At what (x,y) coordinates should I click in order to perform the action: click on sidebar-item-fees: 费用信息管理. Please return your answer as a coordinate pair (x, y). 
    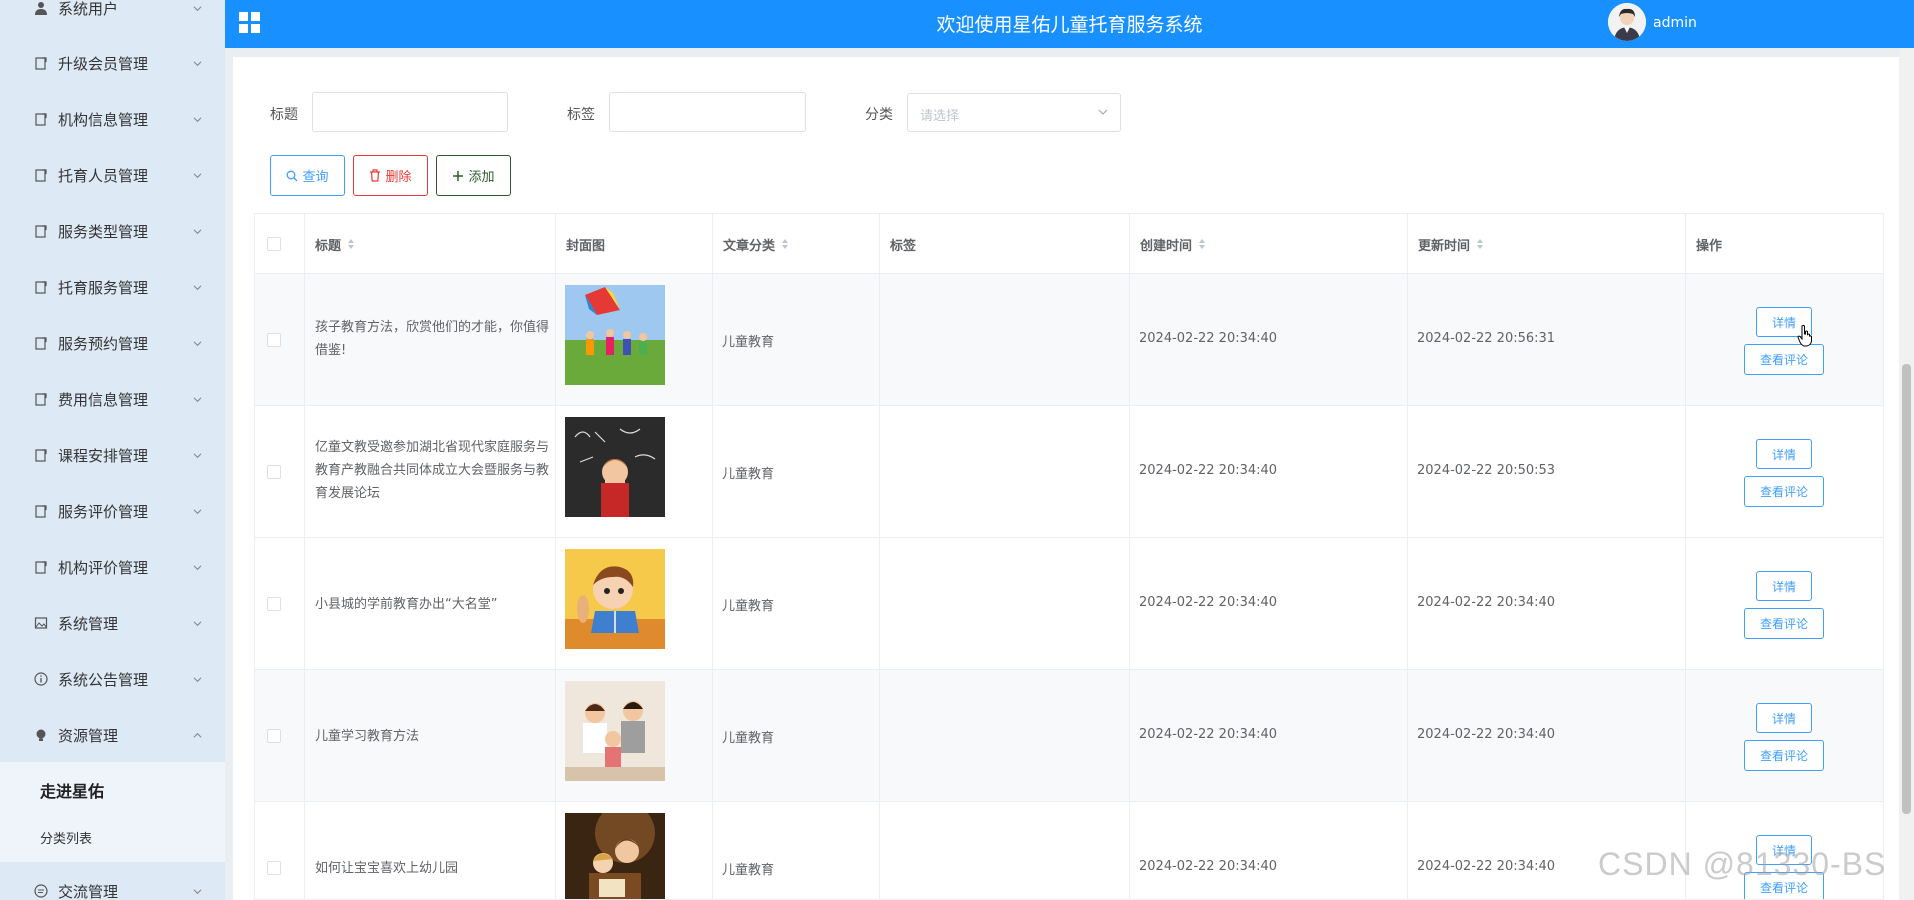
    Looking at the image, I should click on (112, 399).